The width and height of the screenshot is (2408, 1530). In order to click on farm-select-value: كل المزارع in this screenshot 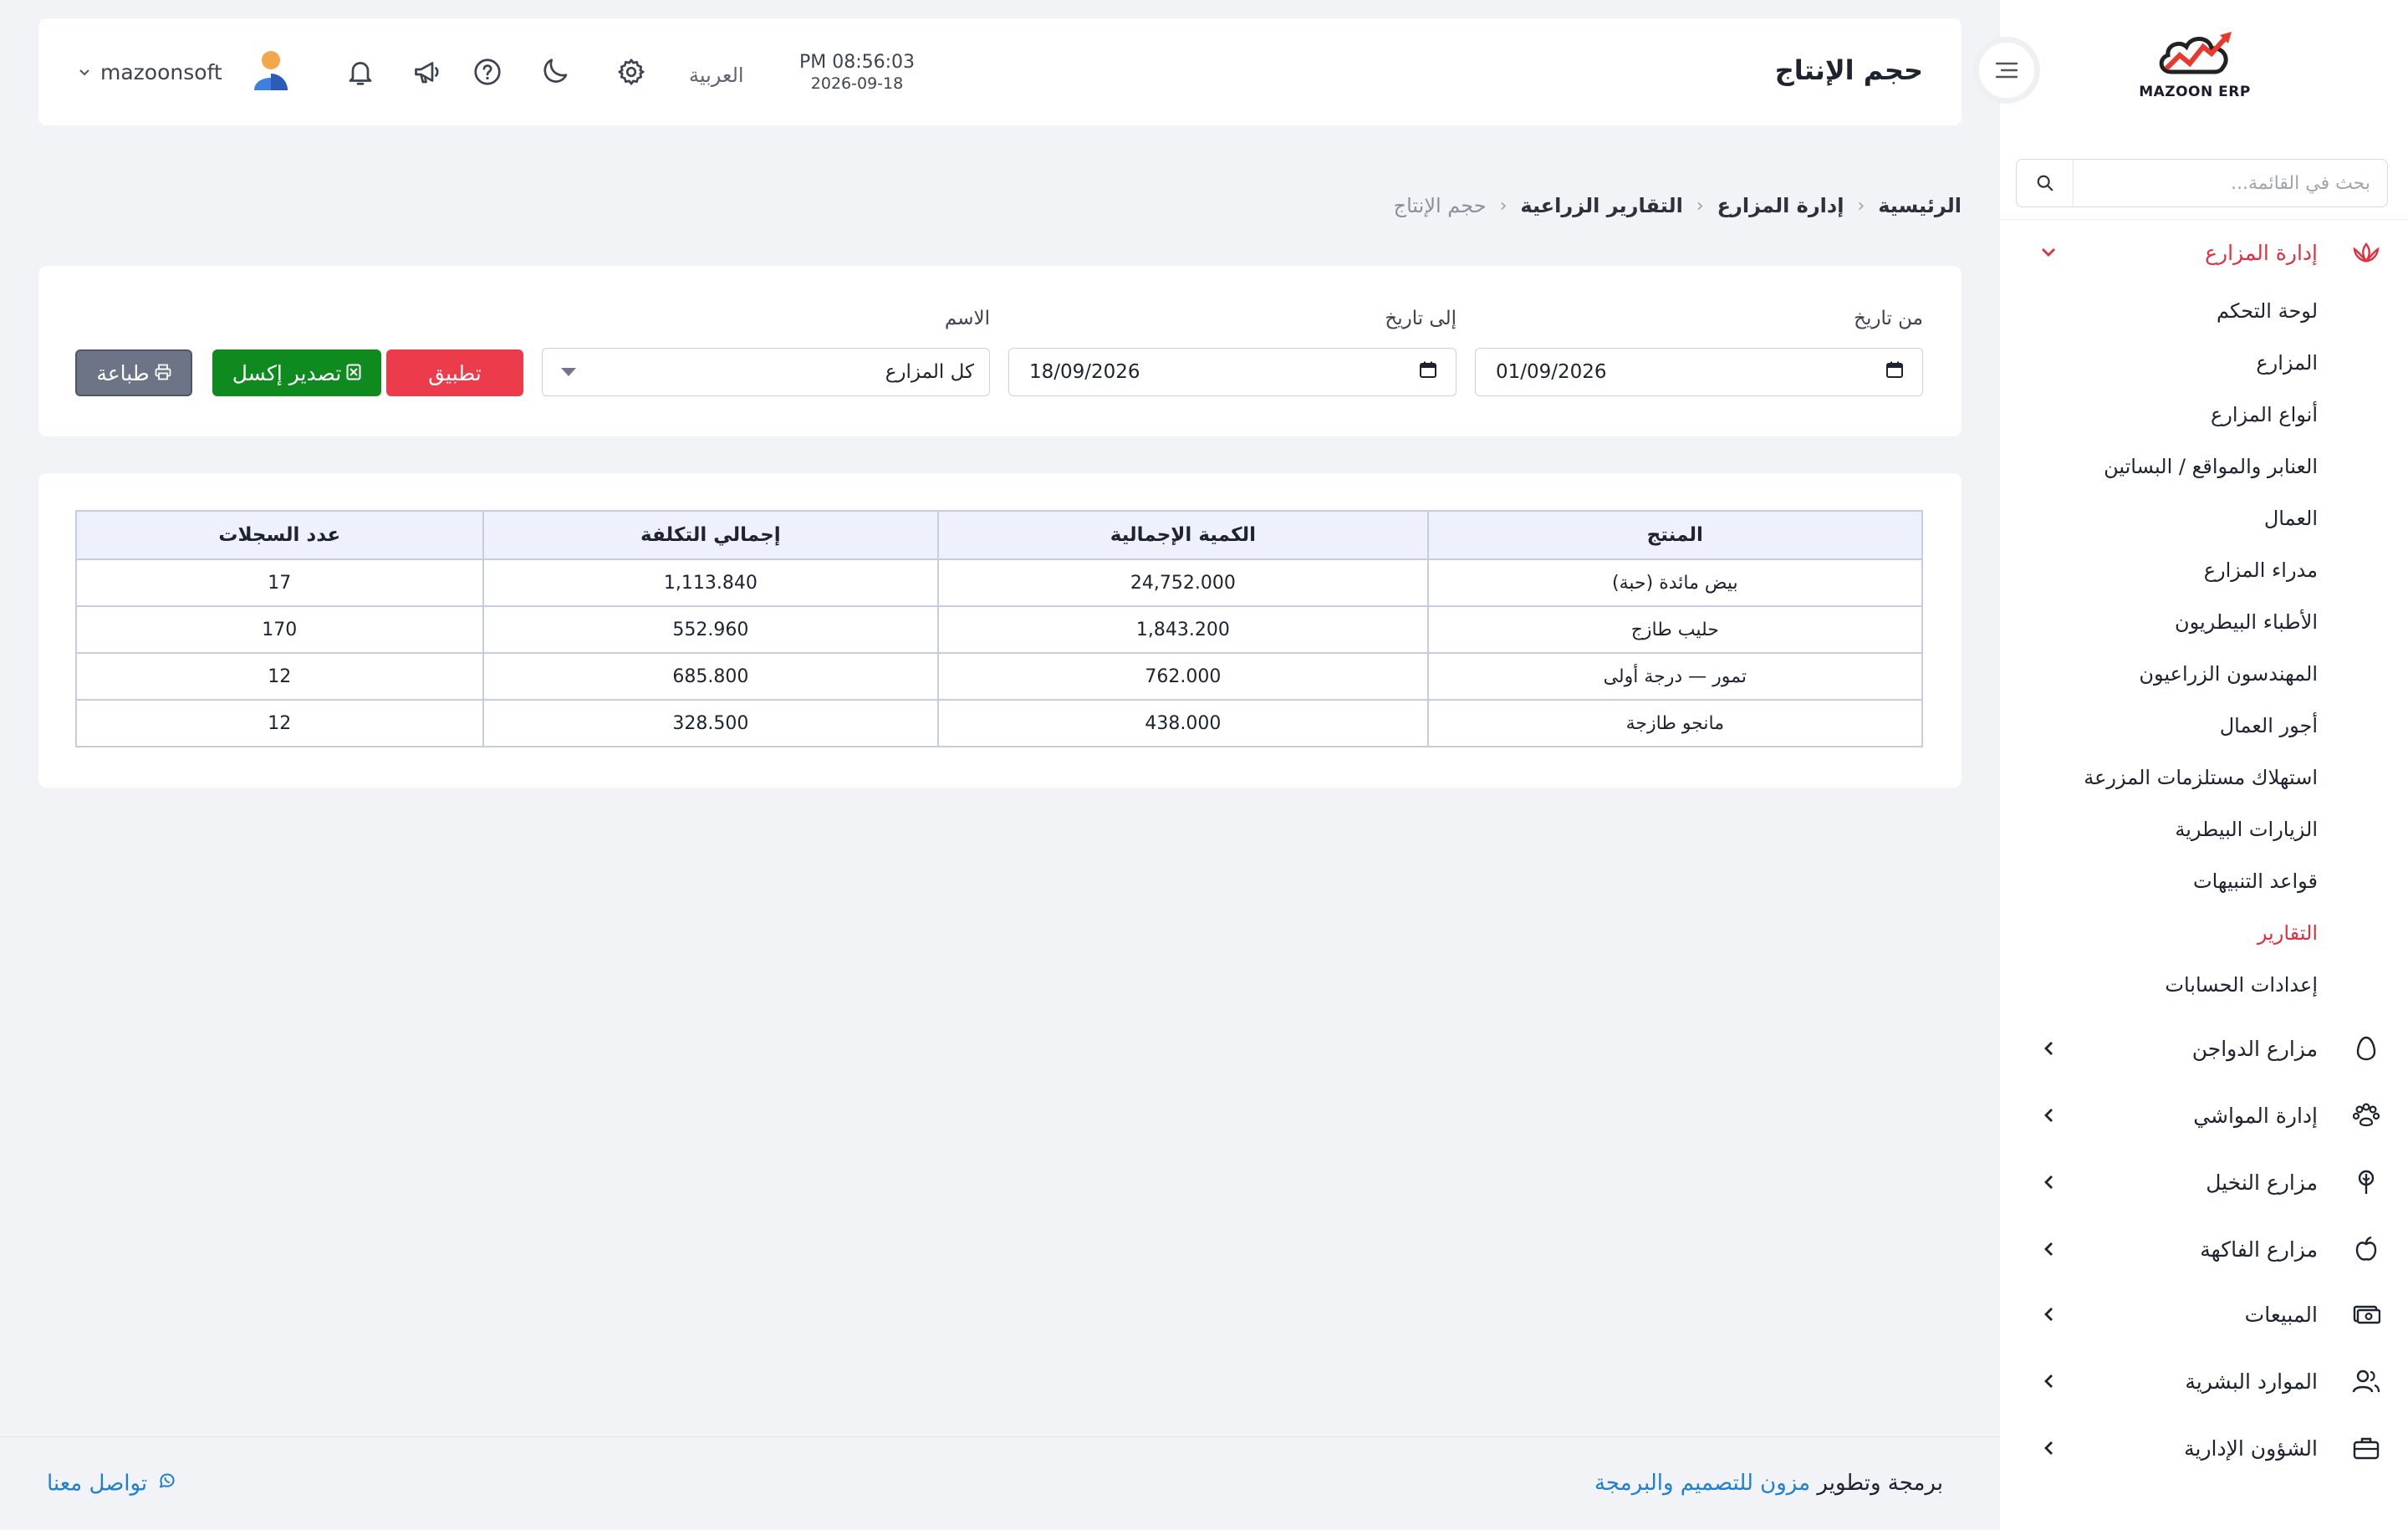, I will do `click(930, 372)`.